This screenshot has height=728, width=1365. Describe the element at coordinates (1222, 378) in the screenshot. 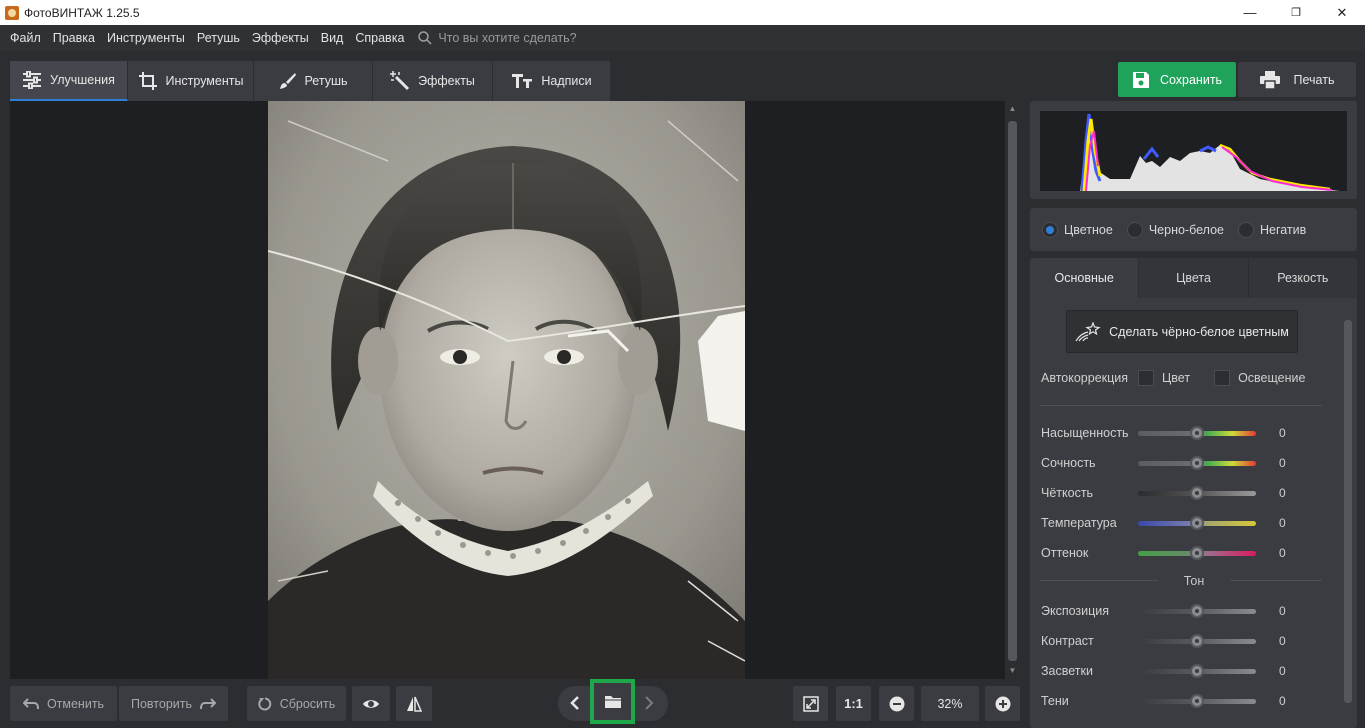

I see `auto-lighting-checkbox` at that location.